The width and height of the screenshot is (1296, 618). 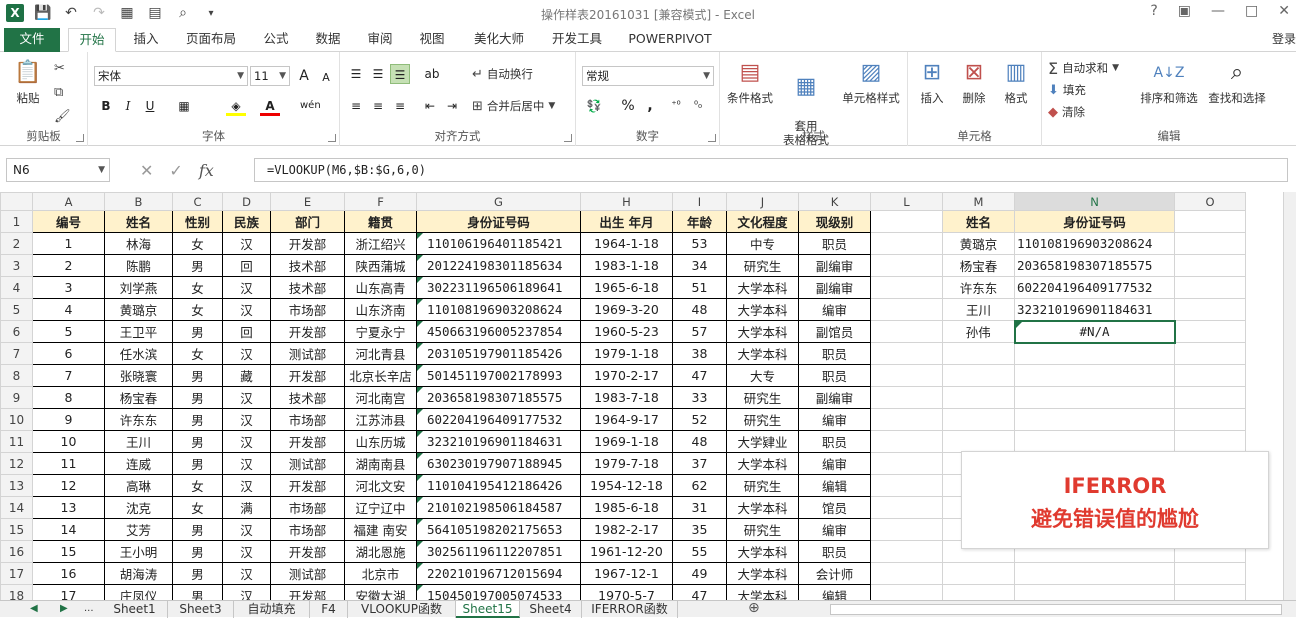 What do you see at coordinates (498, 375) in the screenshot?
I see `cell: 501451197002178993` at bounding box center [498, 375].